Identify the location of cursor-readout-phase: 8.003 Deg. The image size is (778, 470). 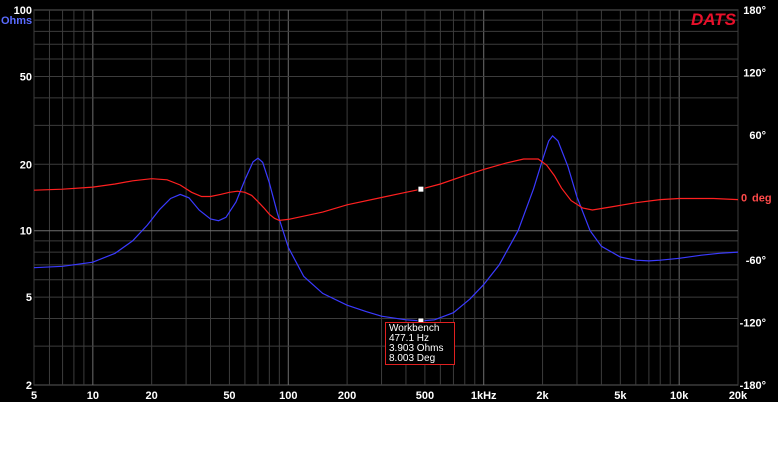
(412, 358).